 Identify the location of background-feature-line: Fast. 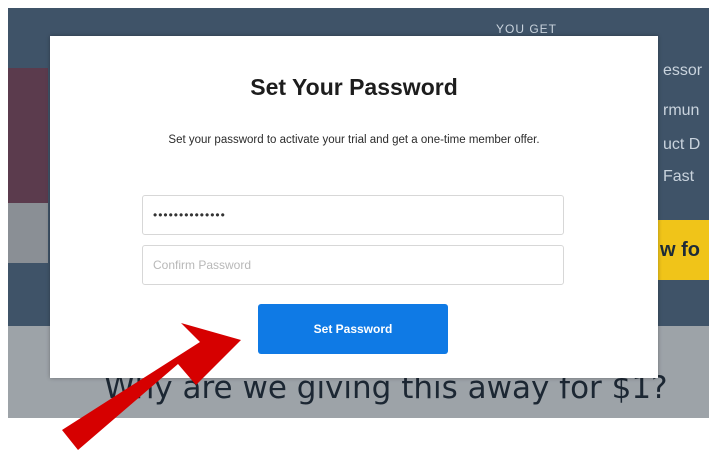
(679, 176).